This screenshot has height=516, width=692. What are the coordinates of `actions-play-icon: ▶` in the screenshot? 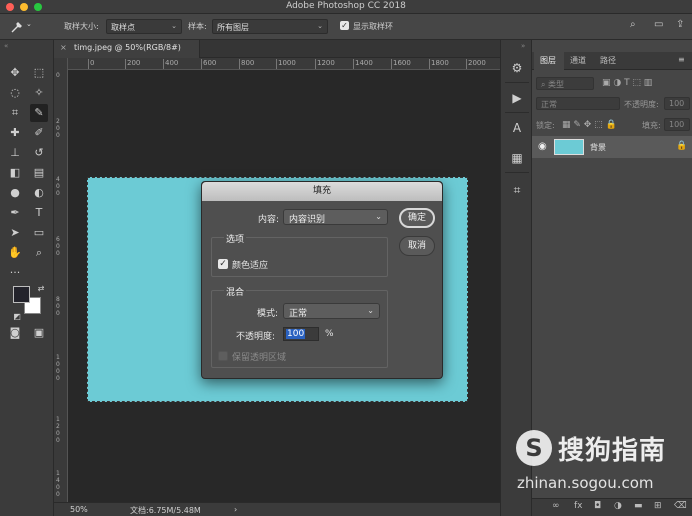 It's located at (517, 98).